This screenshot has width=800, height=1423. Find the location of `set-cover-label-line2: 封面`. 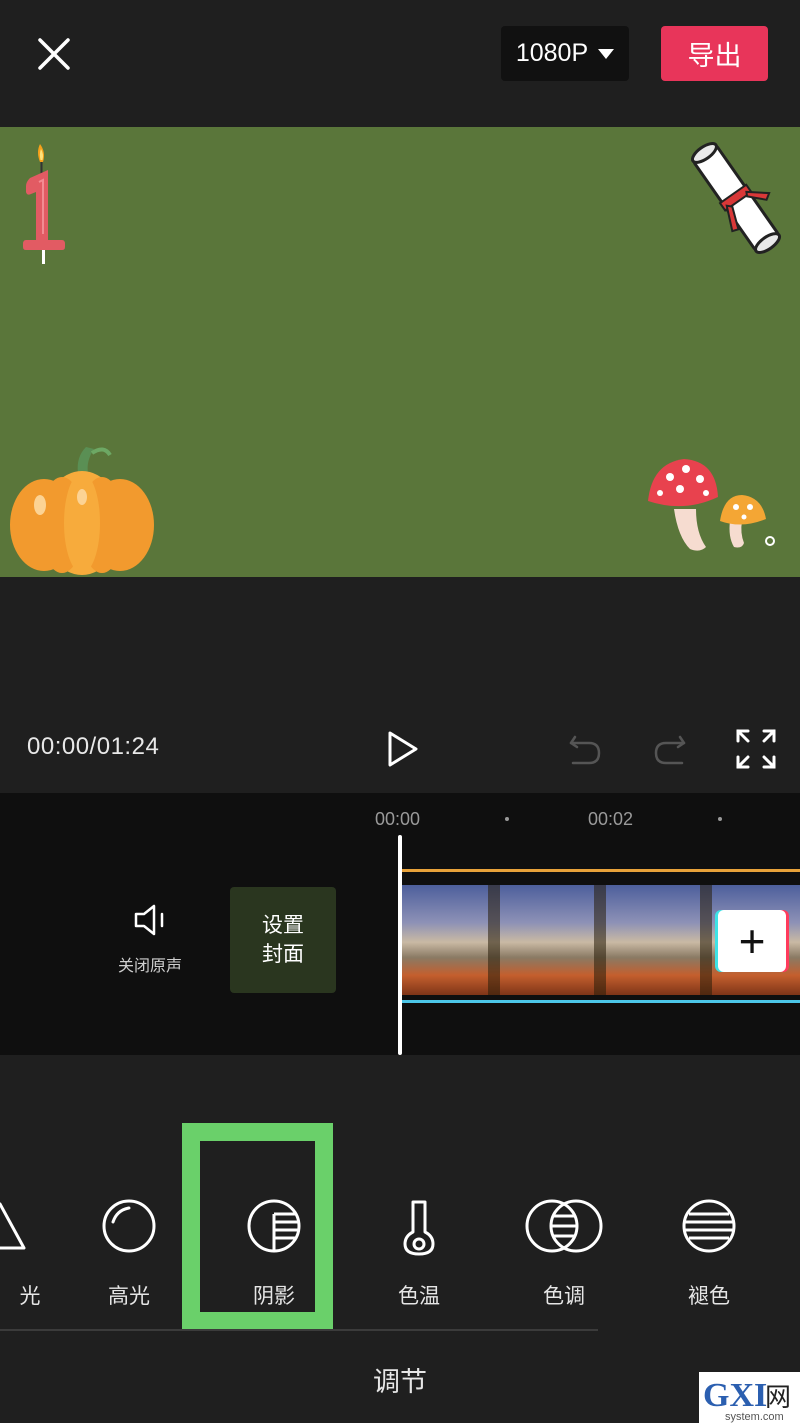

set-cover-label-line2: 封面 is located at coordinates (283, 954).